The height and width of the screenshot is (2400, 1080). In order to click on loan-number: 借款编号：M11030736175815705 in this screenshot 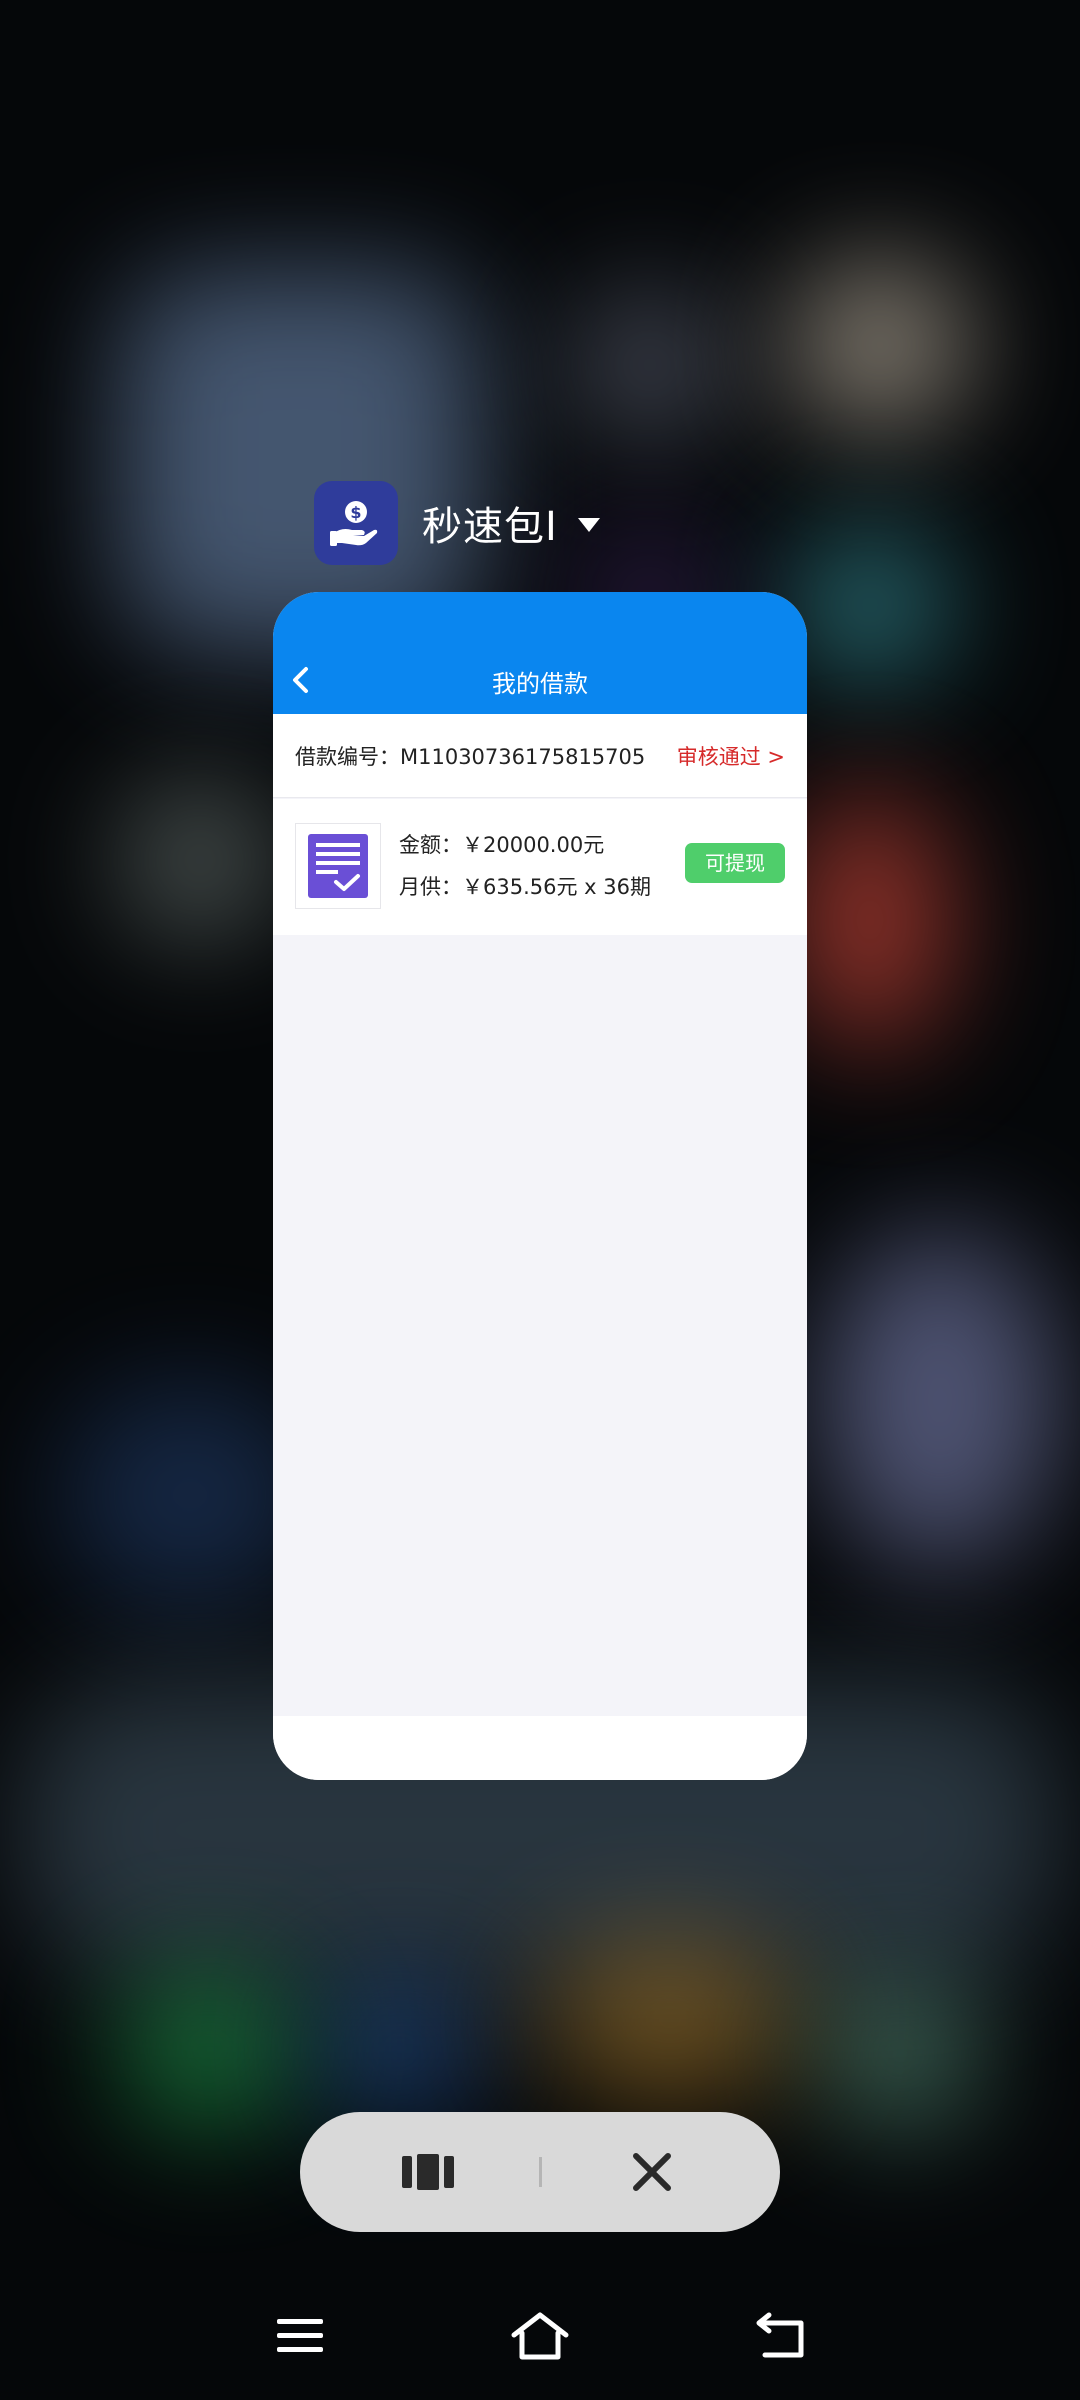, I will do `click(470, 757)`.